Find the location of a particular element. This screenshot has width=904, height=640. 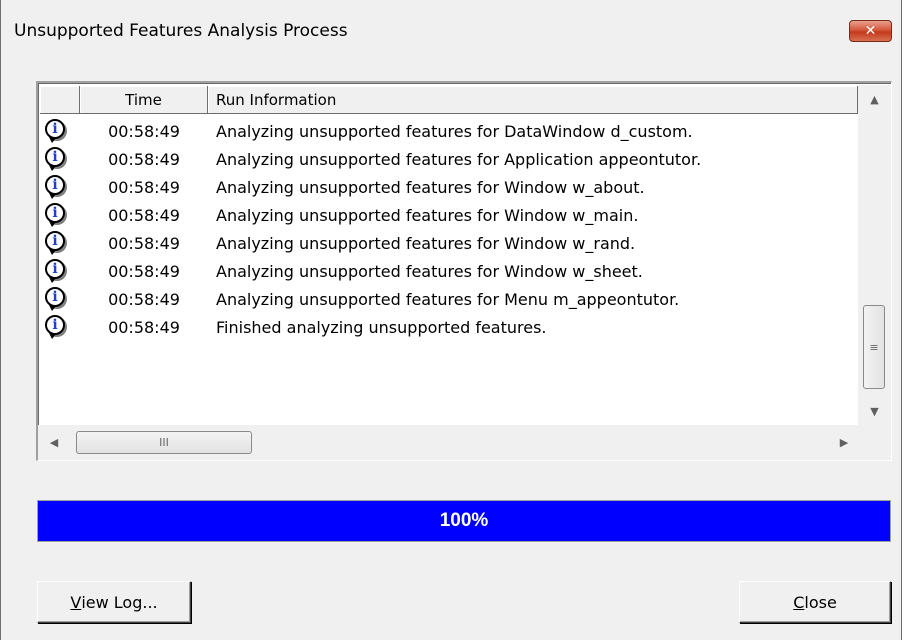

view-log-accelerator: V is located at coordinates (76, 602).